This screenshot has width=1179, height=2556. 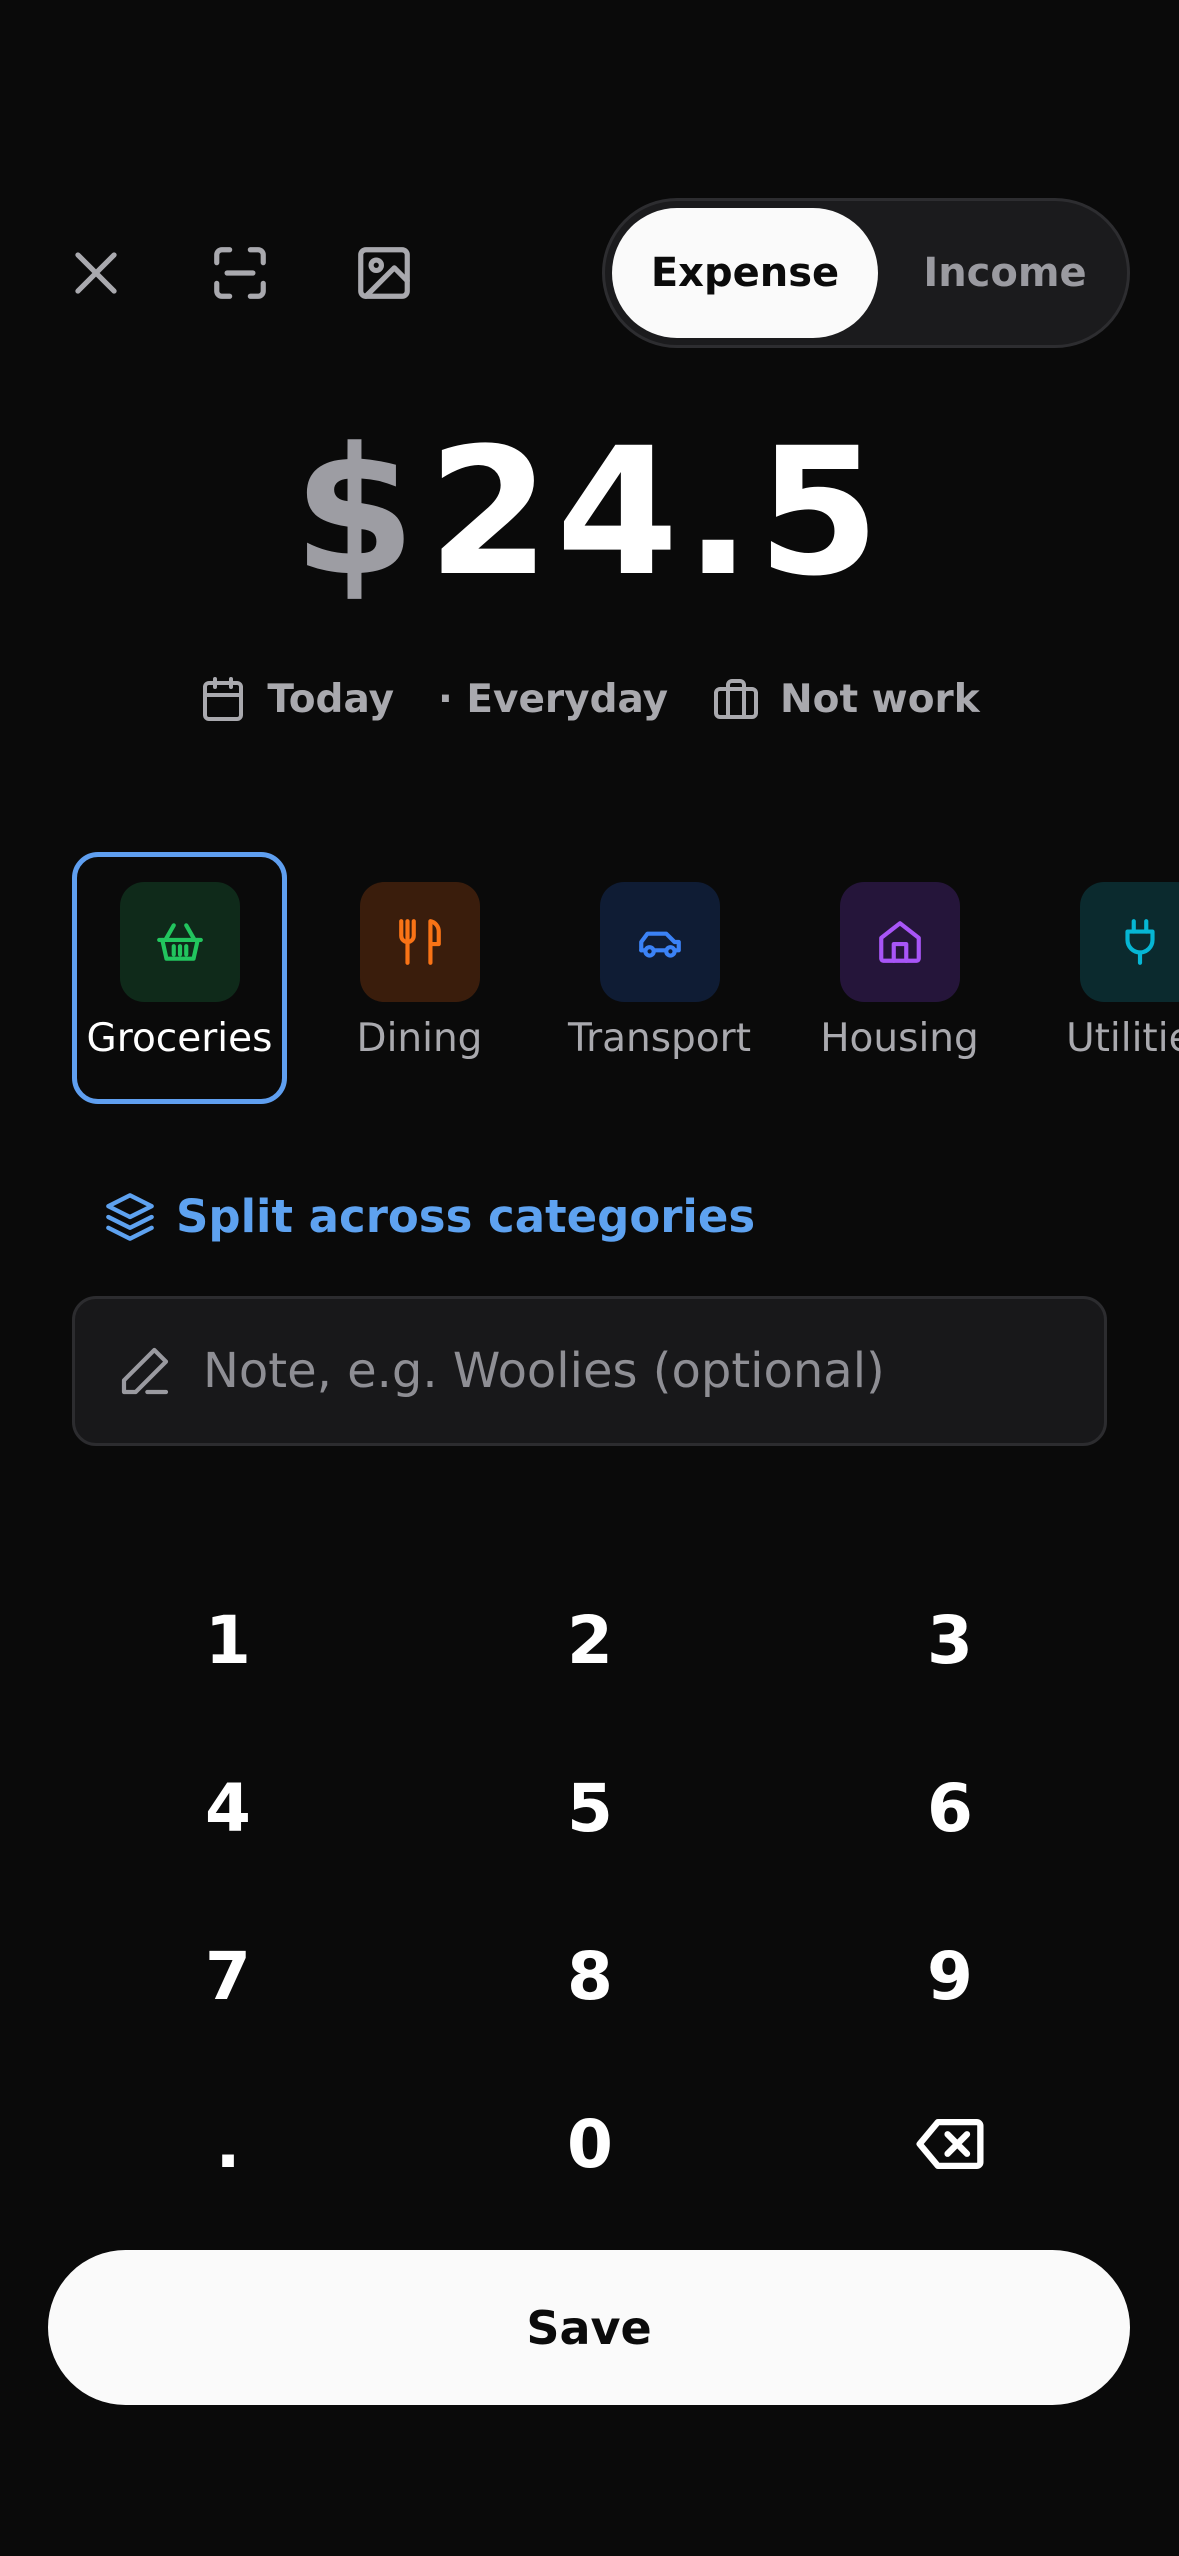 I want to click on calendar-icon, so click(x=223, y=699).